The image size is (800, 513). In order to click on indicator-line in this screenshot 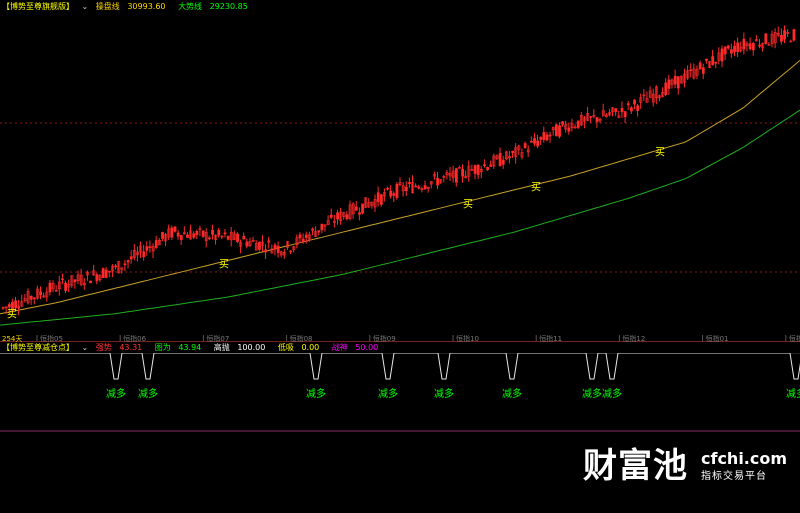, I will do `click(400, 366)`.